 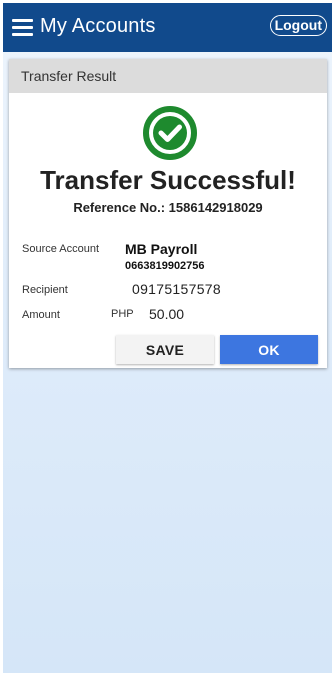 What do you see at coordinates (167, 314) in the screenshot?
I see `amount-value: 50.00` at bounding box center [167, 314].